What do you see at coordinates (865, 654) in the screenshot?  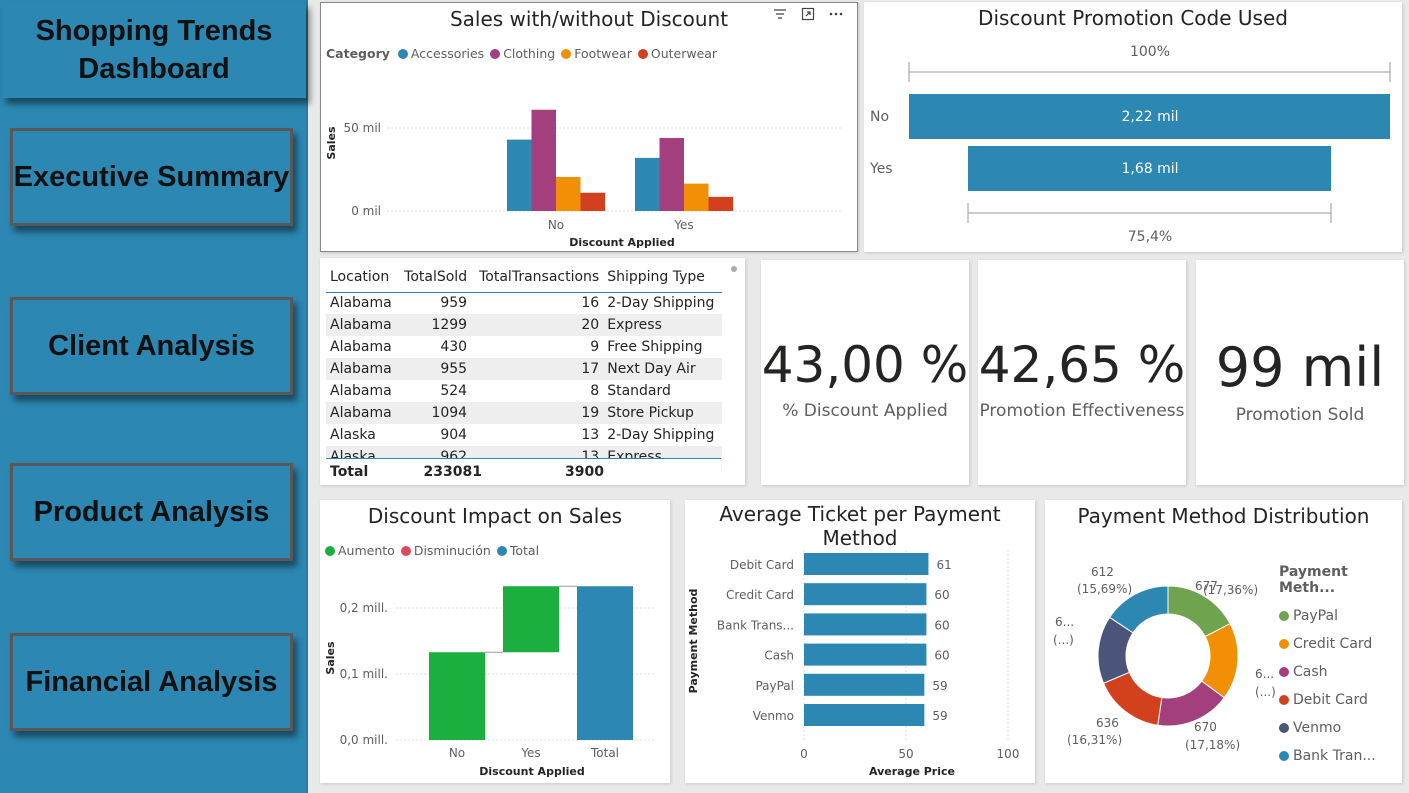 I see `bar-cash` at bounding box center [865, 654].